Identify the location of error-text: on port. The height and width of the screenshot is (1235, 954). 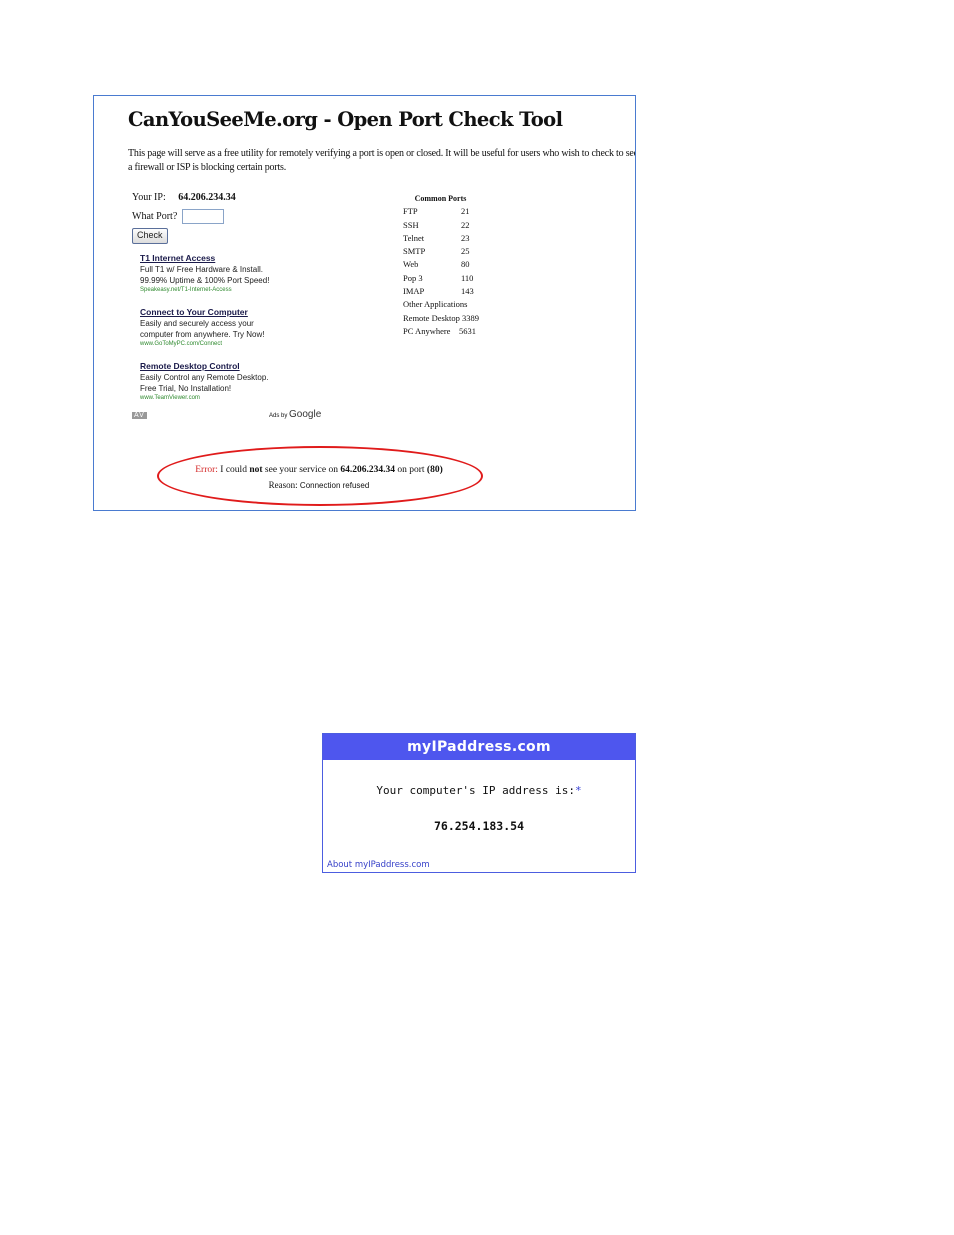
(411, 470).